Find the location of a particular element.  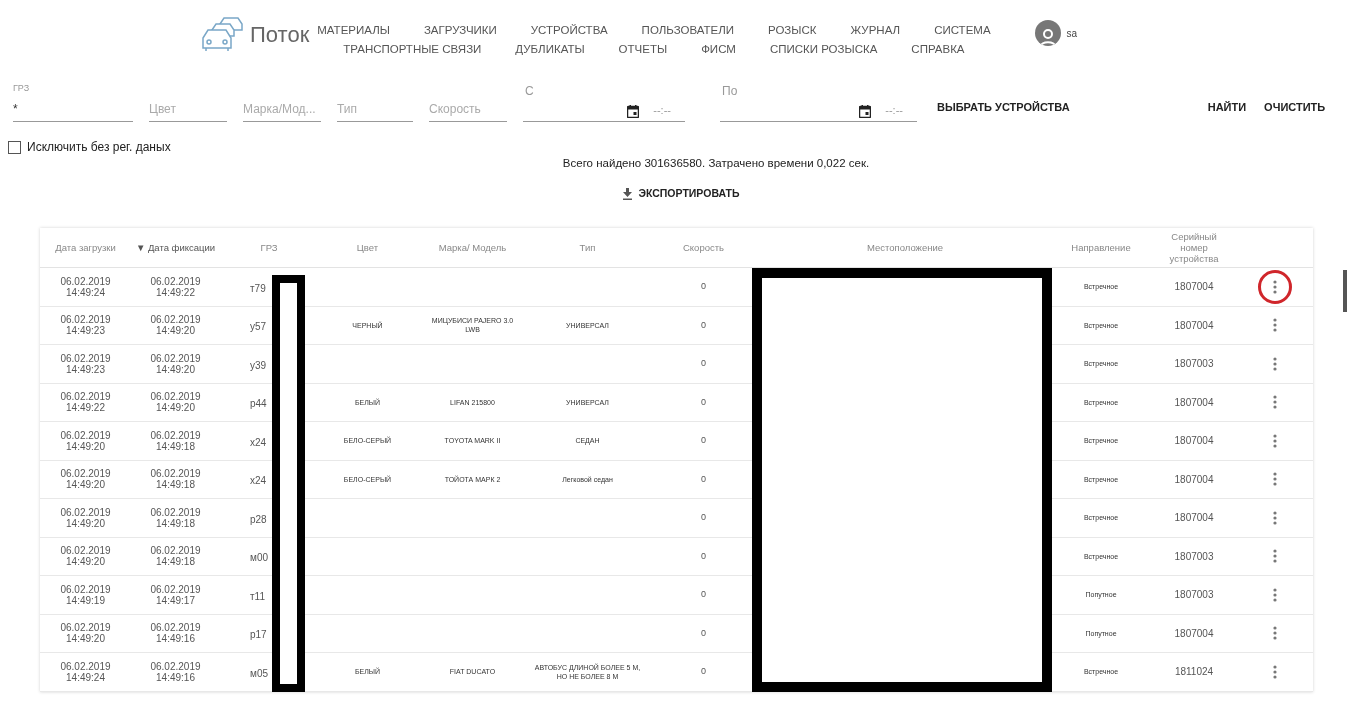

text-field: ГРЗ * is located at coordinates (73, 102).